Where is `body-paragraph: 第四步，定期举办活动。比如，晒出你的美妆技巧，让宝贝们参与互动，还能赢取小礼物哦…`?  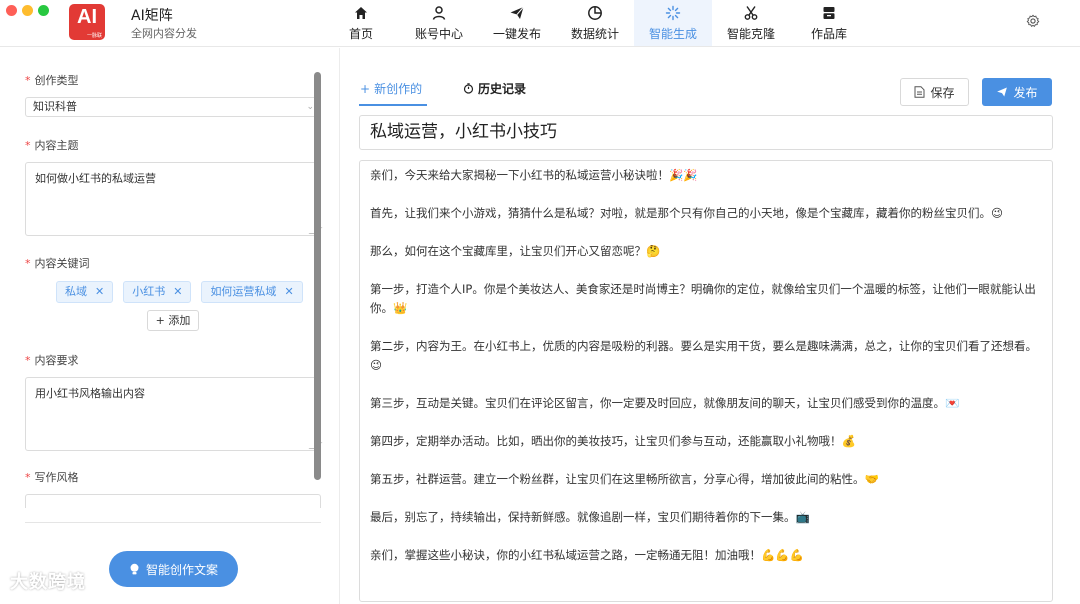 body-paragraph: 第四步，定期举办活动。比如，晒出你的美妆技巧，让宝贝们参与互动，还能赢取小礼物哦… is located at coordinates (613, 441).